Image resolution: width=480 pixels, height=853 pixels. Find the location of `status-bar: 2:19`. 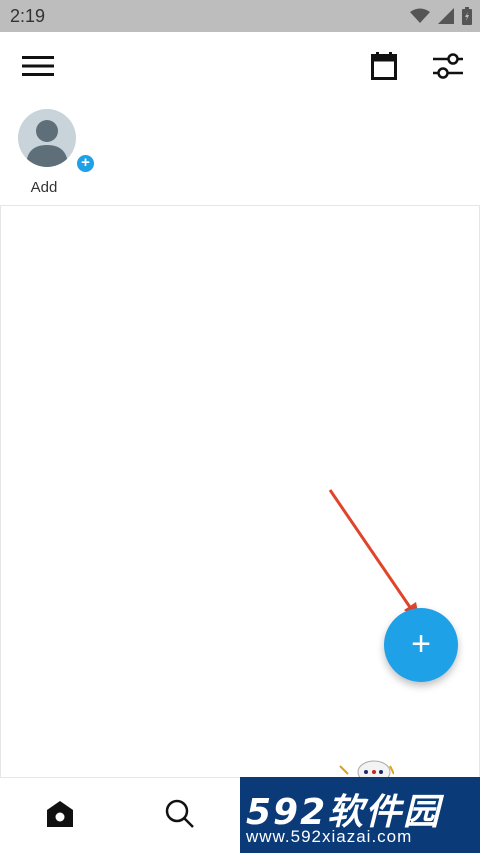

status-bar: 2:19 is located at coordinates (240, 16).